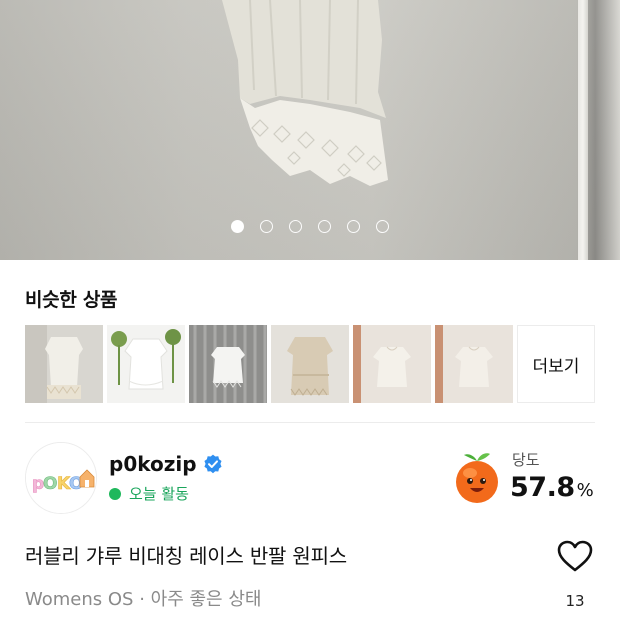 The width and height of the screenshot is (620, 620). What do you see at coordinates (237, 226) in the screenshot?
I see `carousel-dot-active` at bounding box center [237, 226].